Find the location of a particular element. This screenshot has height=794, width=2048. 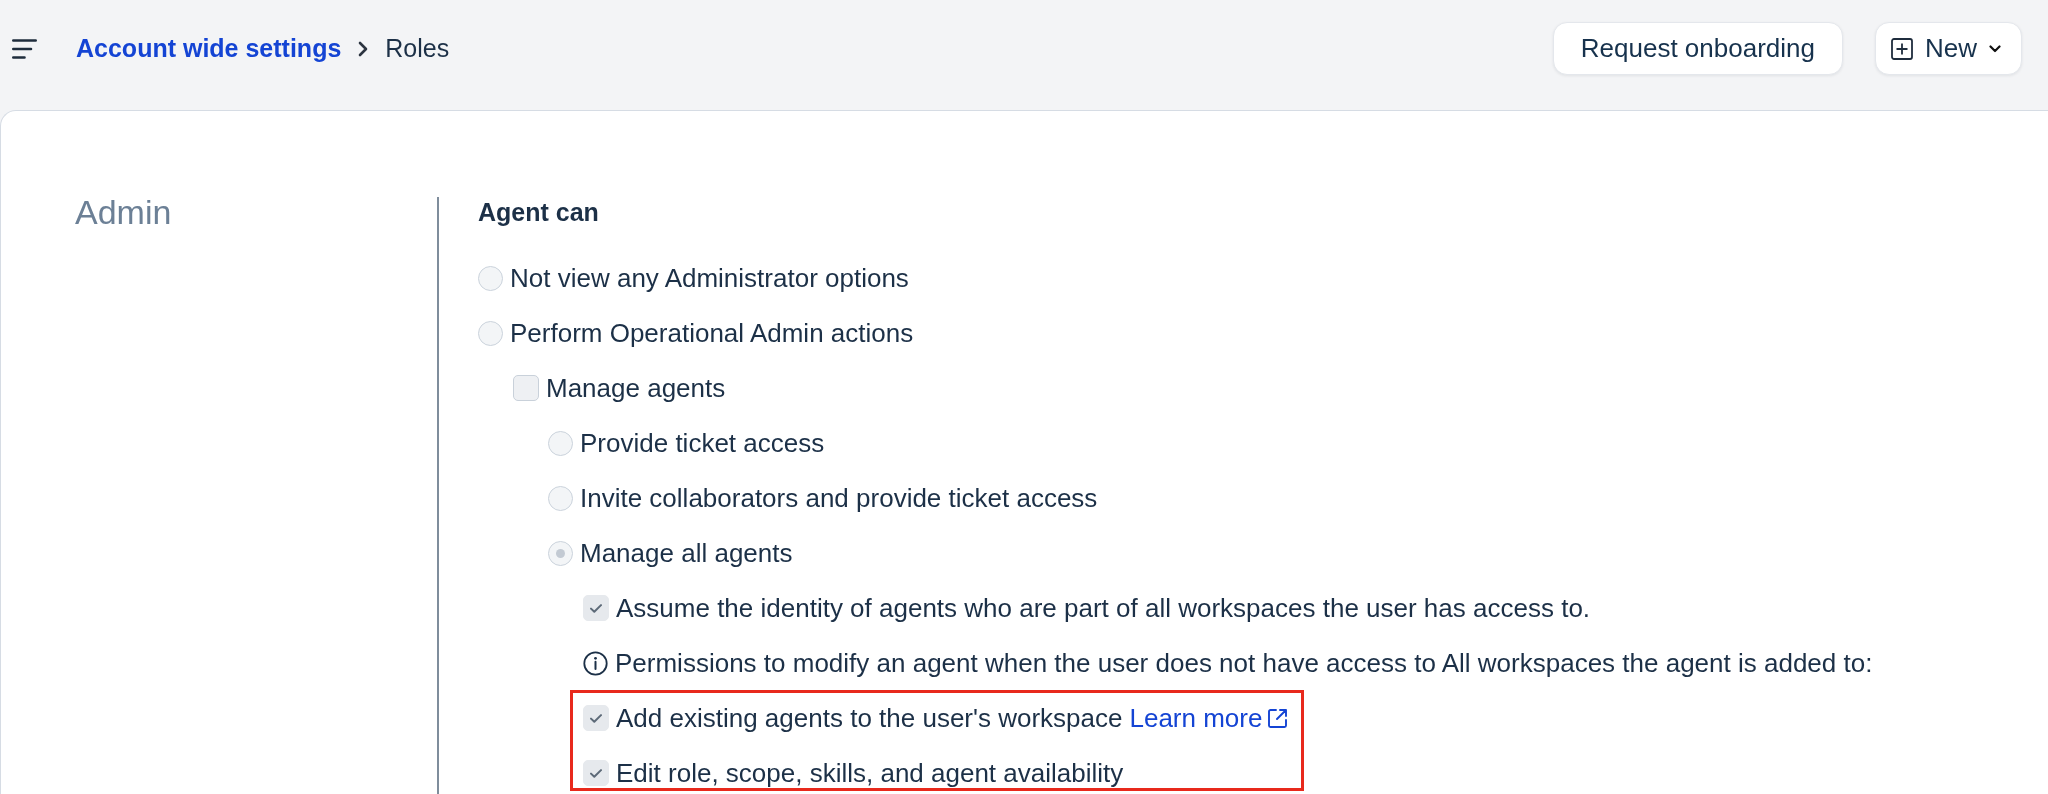

option-label: Not view any Administrator options is located at coordinates (709, 278).